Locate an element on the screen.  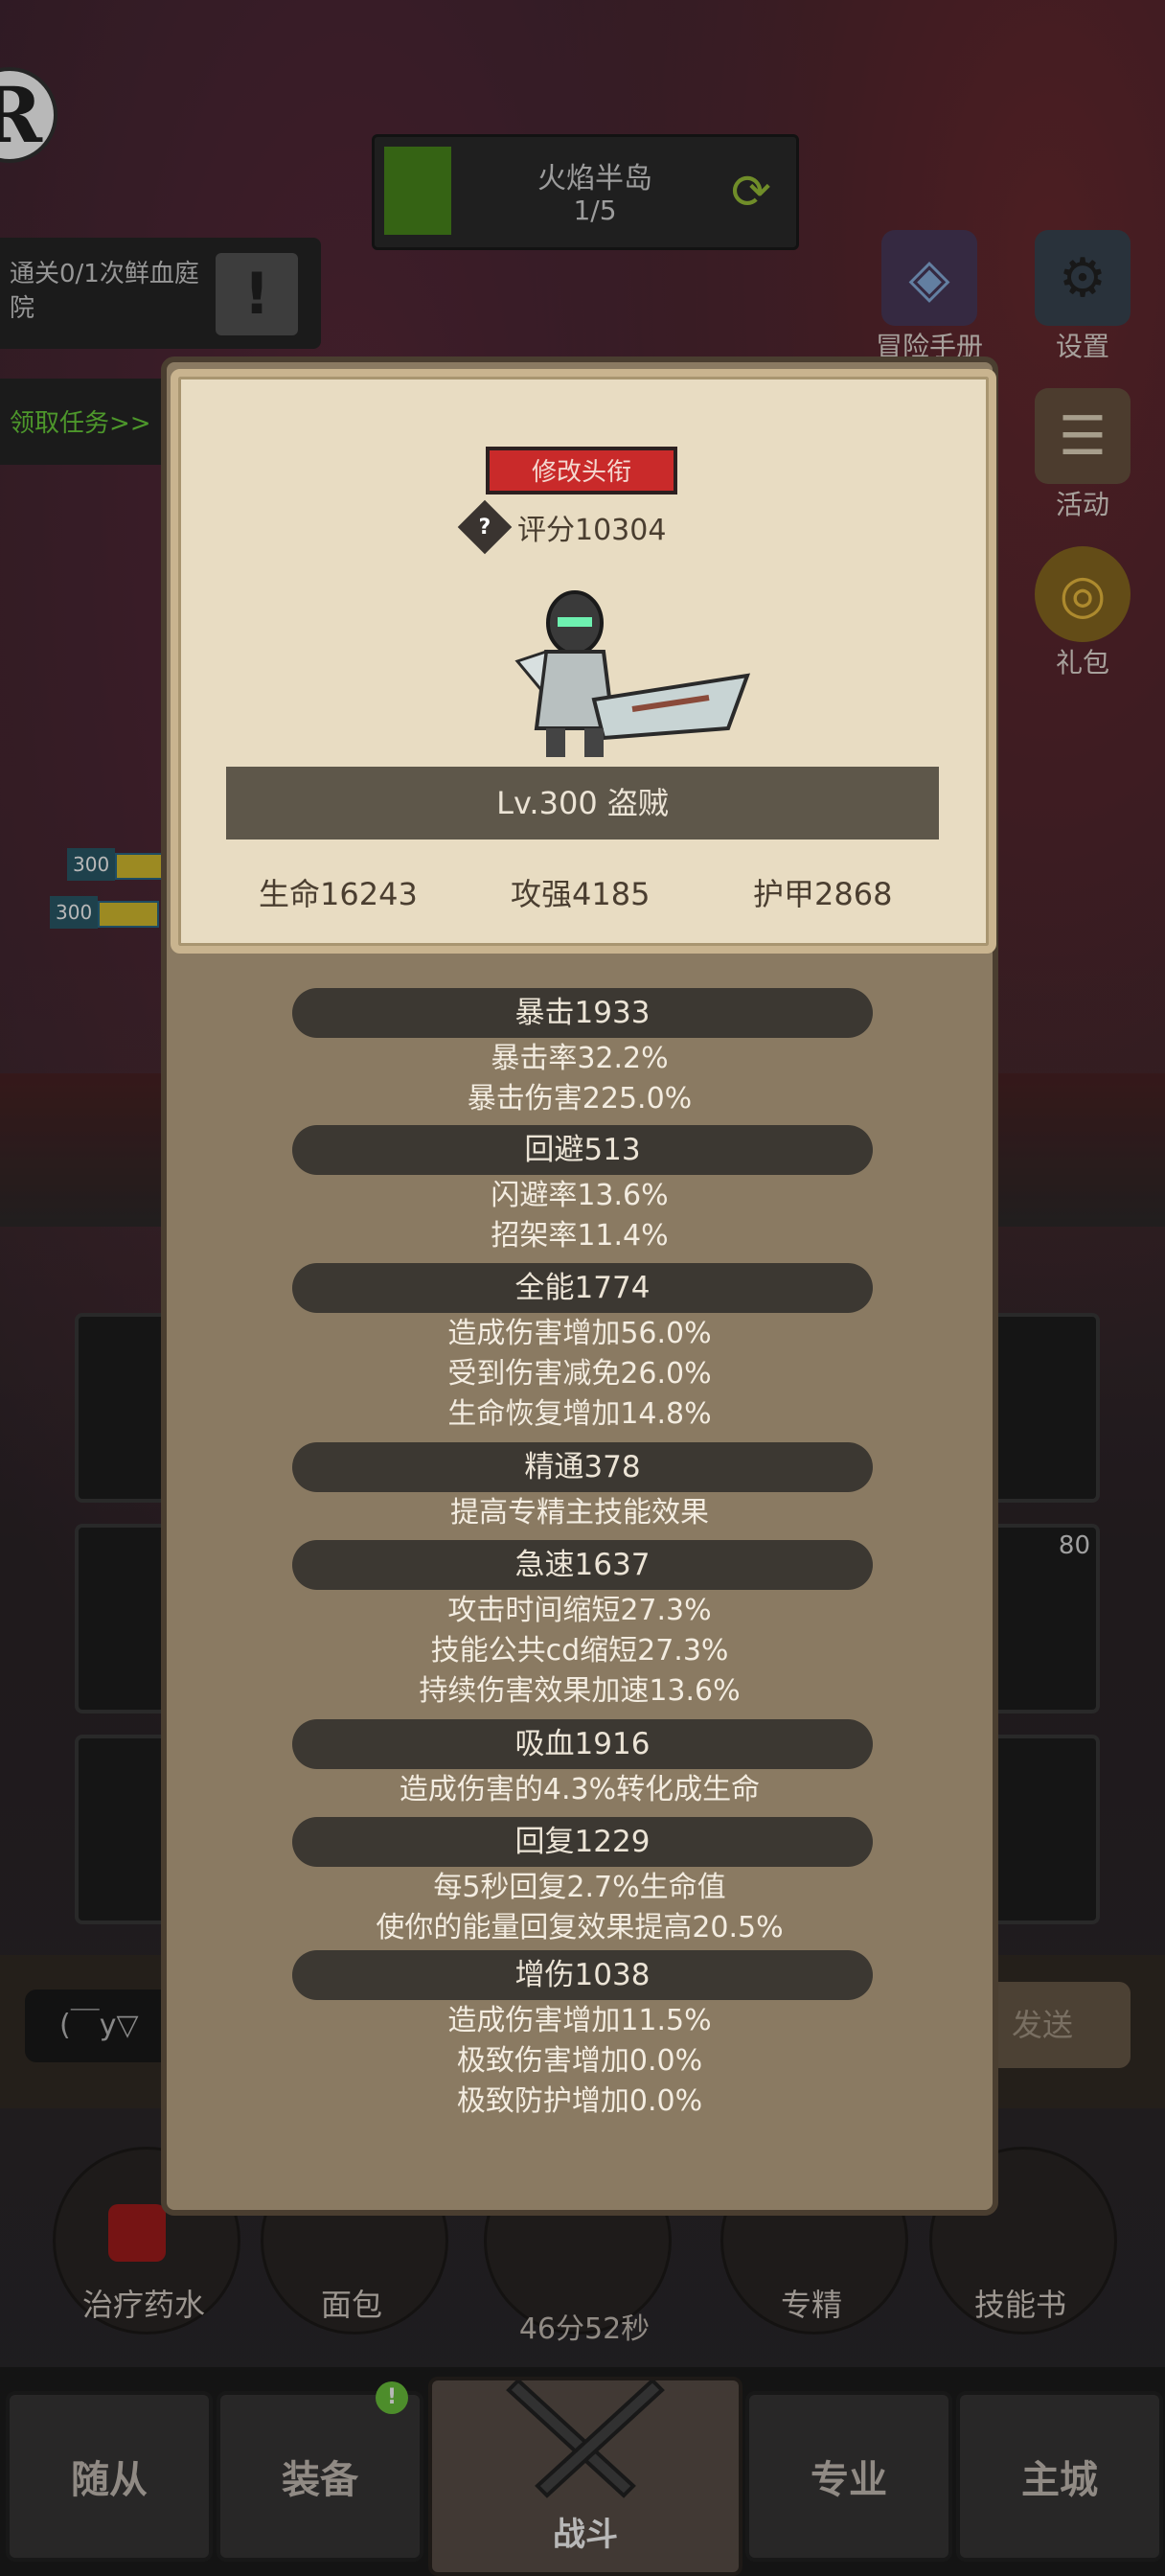
stat-line: 持续伤害效果加速13.6% is located at coordinates (580, 1691).